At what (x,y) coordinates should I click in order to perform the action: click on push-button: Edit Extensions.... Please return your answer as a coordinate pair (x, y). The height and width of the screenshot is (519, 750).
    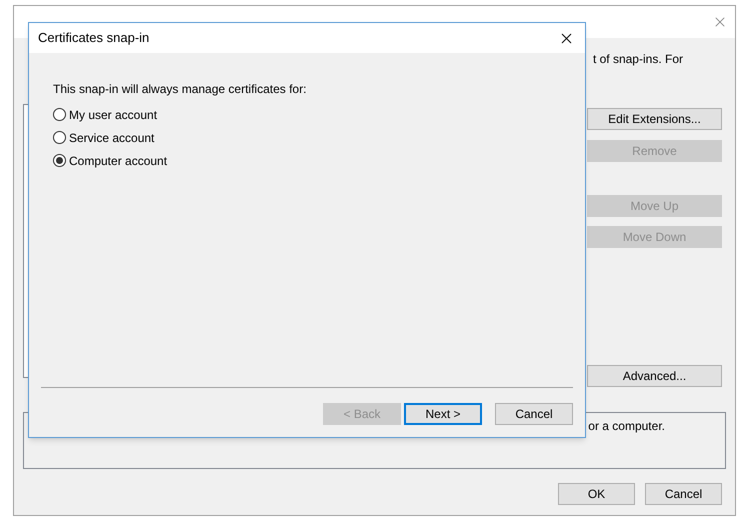
    Looking at the image, I should click on (654, 119).